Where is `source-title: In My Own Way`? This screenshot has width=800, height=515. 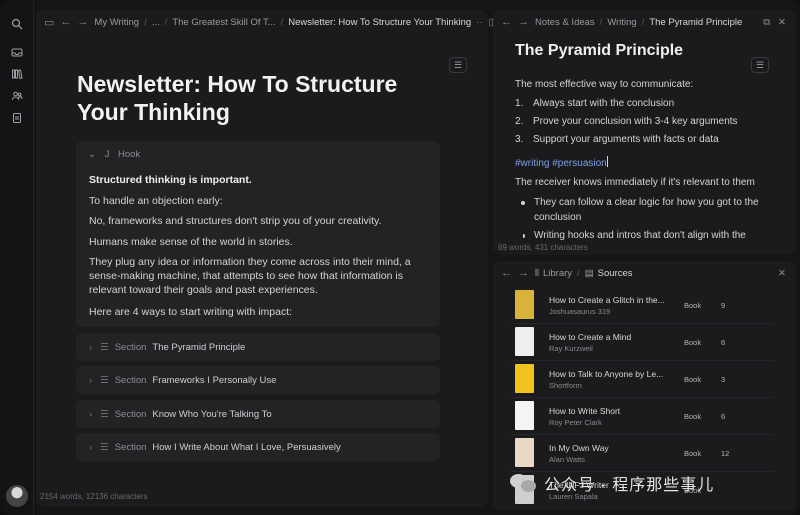 source-title: In My Own Way is located at coordinates (579, 448).